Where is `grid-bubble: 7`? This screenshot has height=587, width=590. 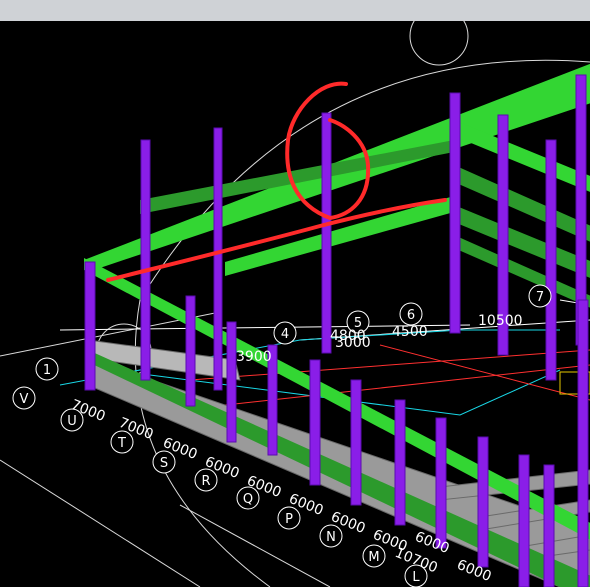 grid-bubble: 7 is located at coordinates (540, 296).